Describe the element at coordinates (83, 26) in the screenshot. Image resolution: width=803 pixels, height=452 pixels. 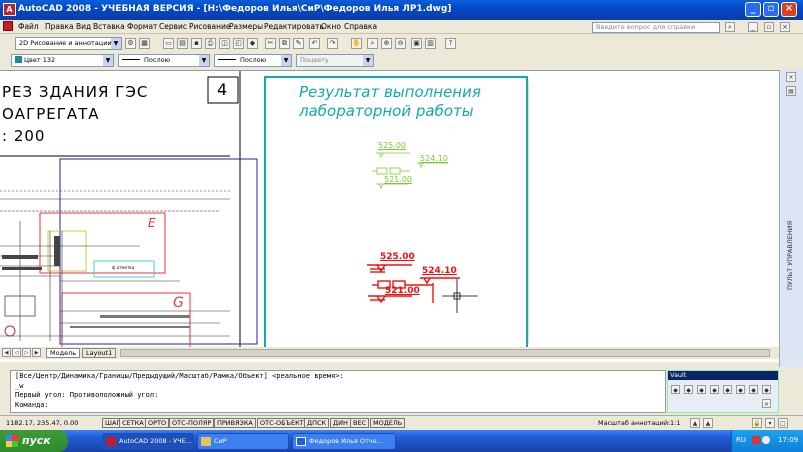
I see `menu-view: Вид` at that location.